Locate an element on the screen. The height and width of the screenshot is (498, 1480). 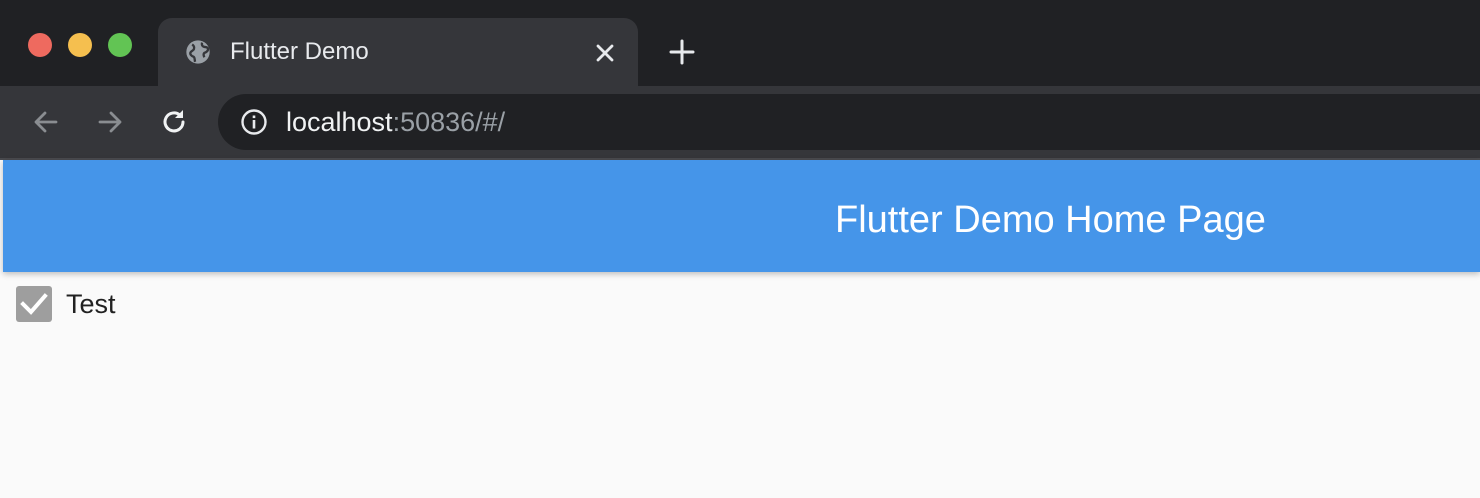
forward-arrow-icon is located at coordinates (110, 122).